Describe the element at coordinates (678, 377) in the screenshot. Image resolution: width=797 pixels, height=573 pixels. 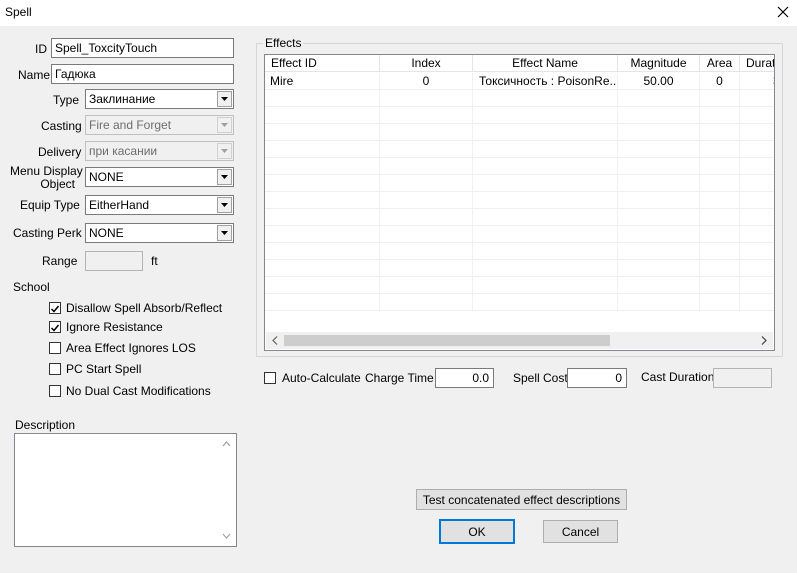
I see `cast-duration-label: Cast Duration` at that location.